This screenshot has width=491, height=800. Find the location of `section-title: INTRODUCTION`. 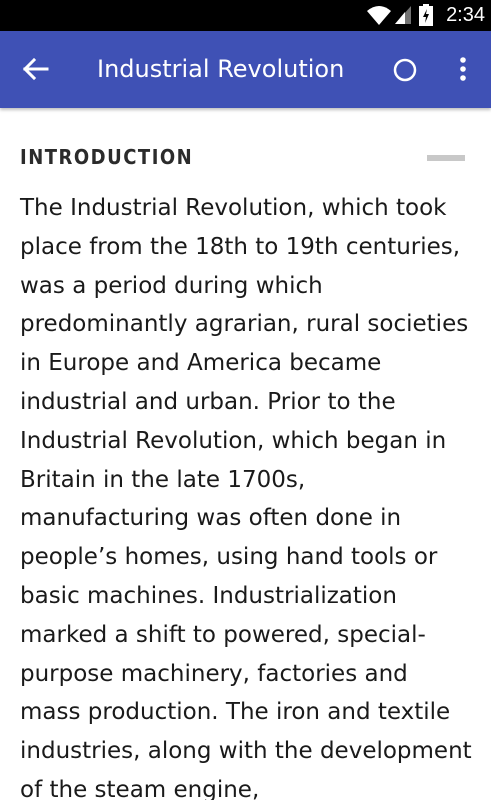

section-title: INTRODUCTION is located at coordinates (107, 157).